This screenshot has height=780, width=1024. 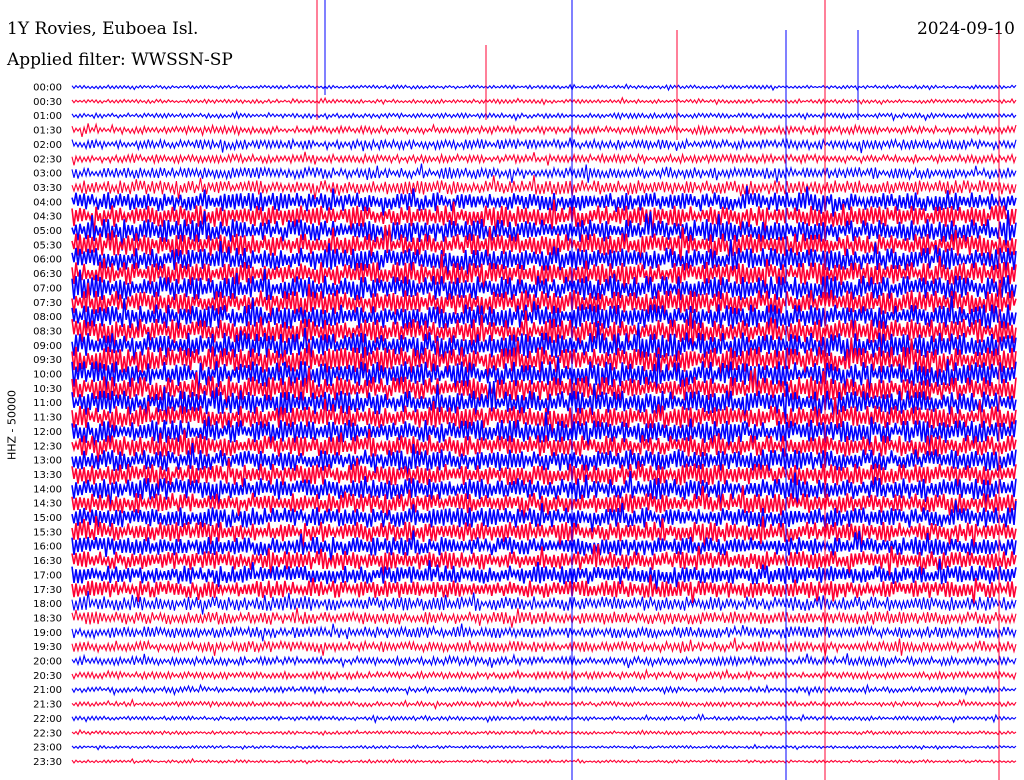 What do you see at coordinates (47, 317) in the screenshot?
I see `time-tick-label: 08:00` at bounding box center [47, 317].